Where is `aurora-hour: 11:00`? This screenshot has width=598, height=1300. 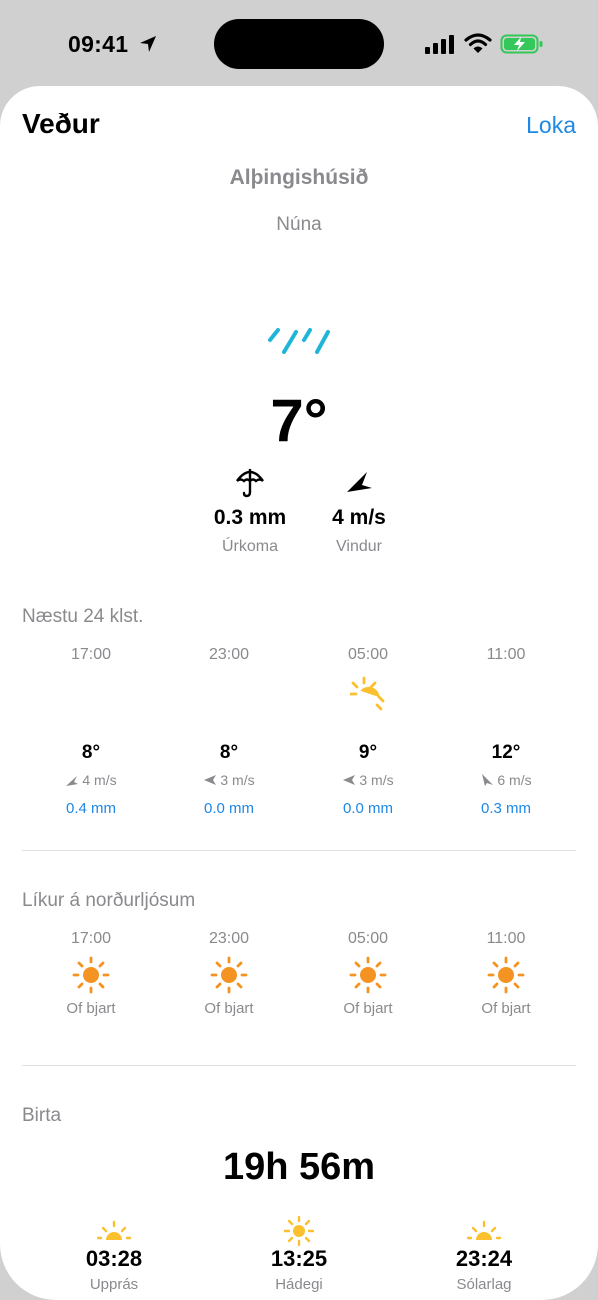
aurora-hour: 11:00 is located at coordinates (506, 938).